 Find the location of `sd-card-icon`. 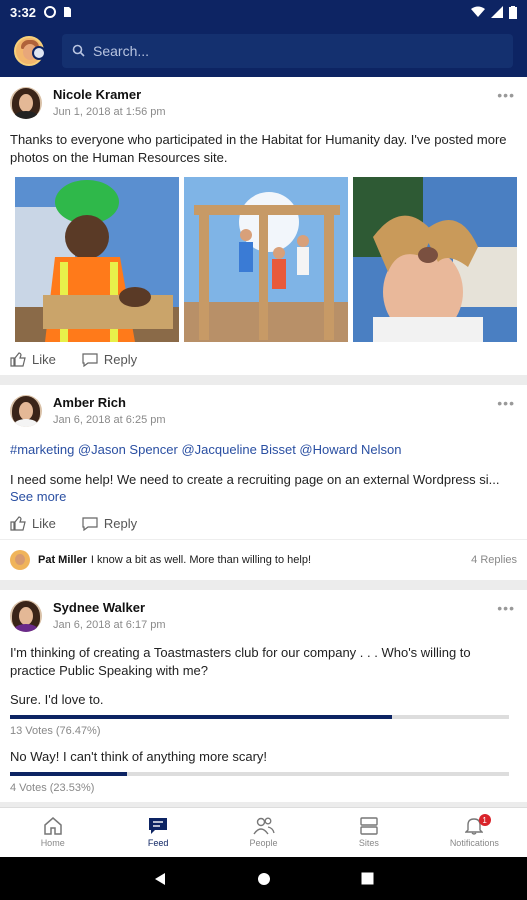

sd-card-icon is located at coordinates (68, 12).